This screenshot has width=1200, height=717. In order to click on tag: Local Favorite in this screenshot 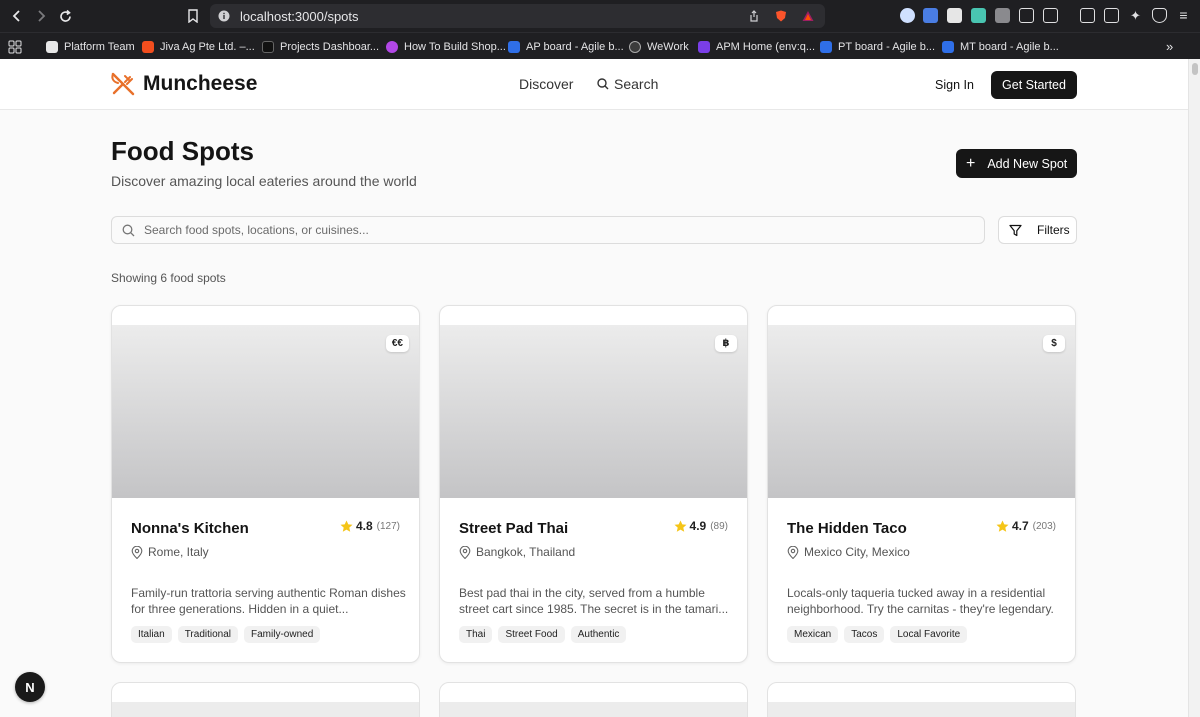, I will do `click(929, 634)`.